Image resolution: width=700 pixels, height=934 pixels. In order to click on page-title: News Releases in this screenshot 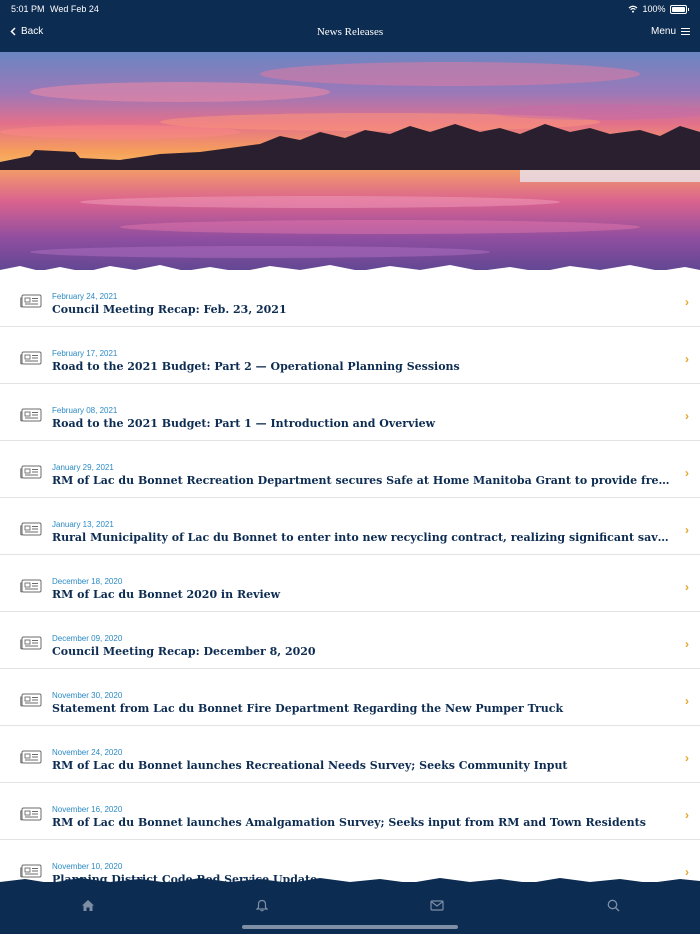, I will do `click(350, 32)`.